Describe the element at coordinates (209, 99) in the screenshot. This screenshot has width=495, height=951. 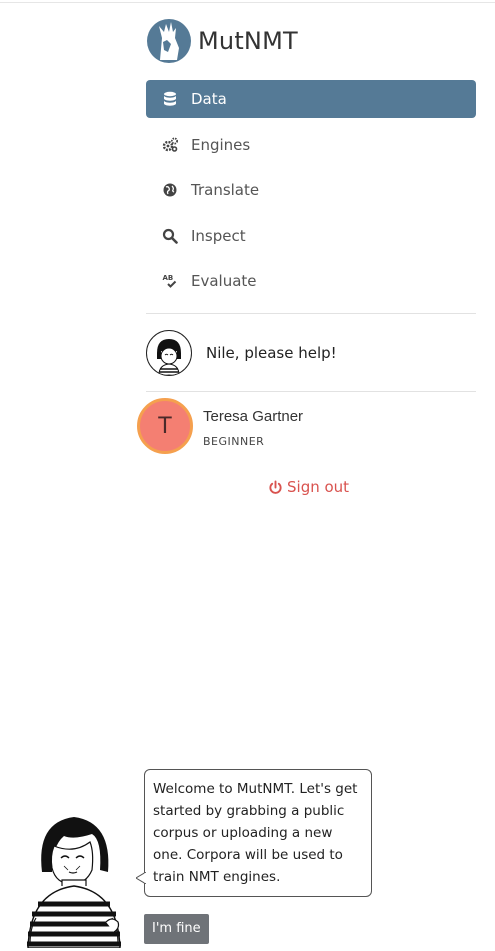
I see `nav-item-label: Data` at that location.